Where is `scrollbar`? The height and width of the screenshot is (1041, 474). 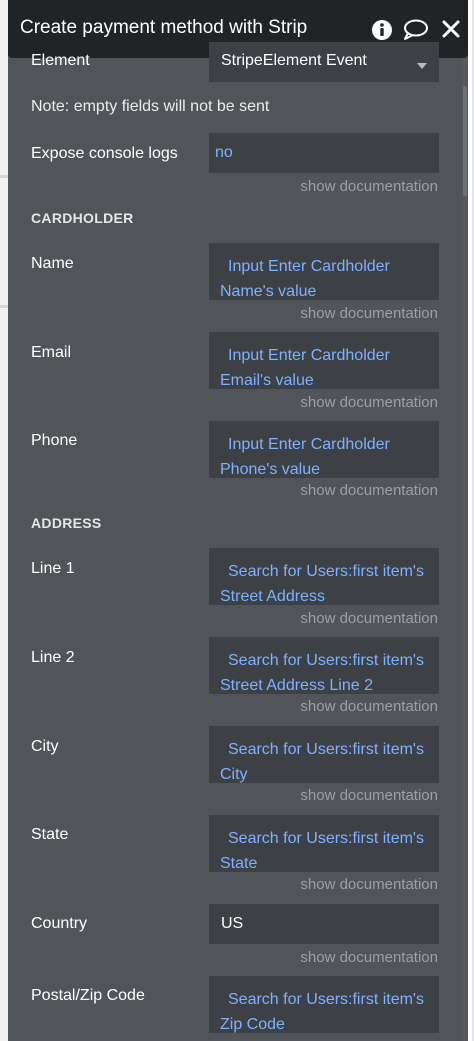
scrollbar is located at coordinates (465, 549).